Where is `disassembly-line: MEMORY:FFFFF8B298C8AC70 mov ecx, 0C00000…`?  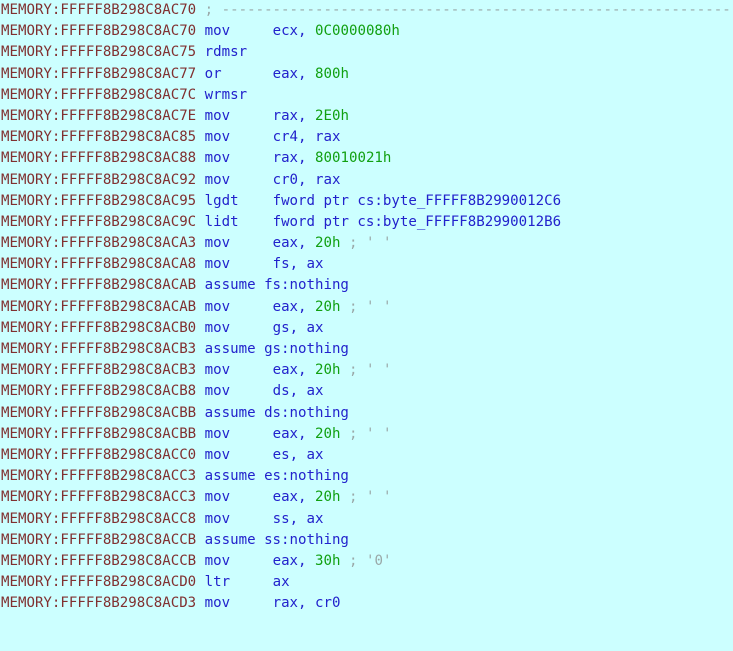
disassembly-line: MEMORY:FFFFF8B298C8AC70 mov ecx, 0C00000… is located at coordinates (366, 31).